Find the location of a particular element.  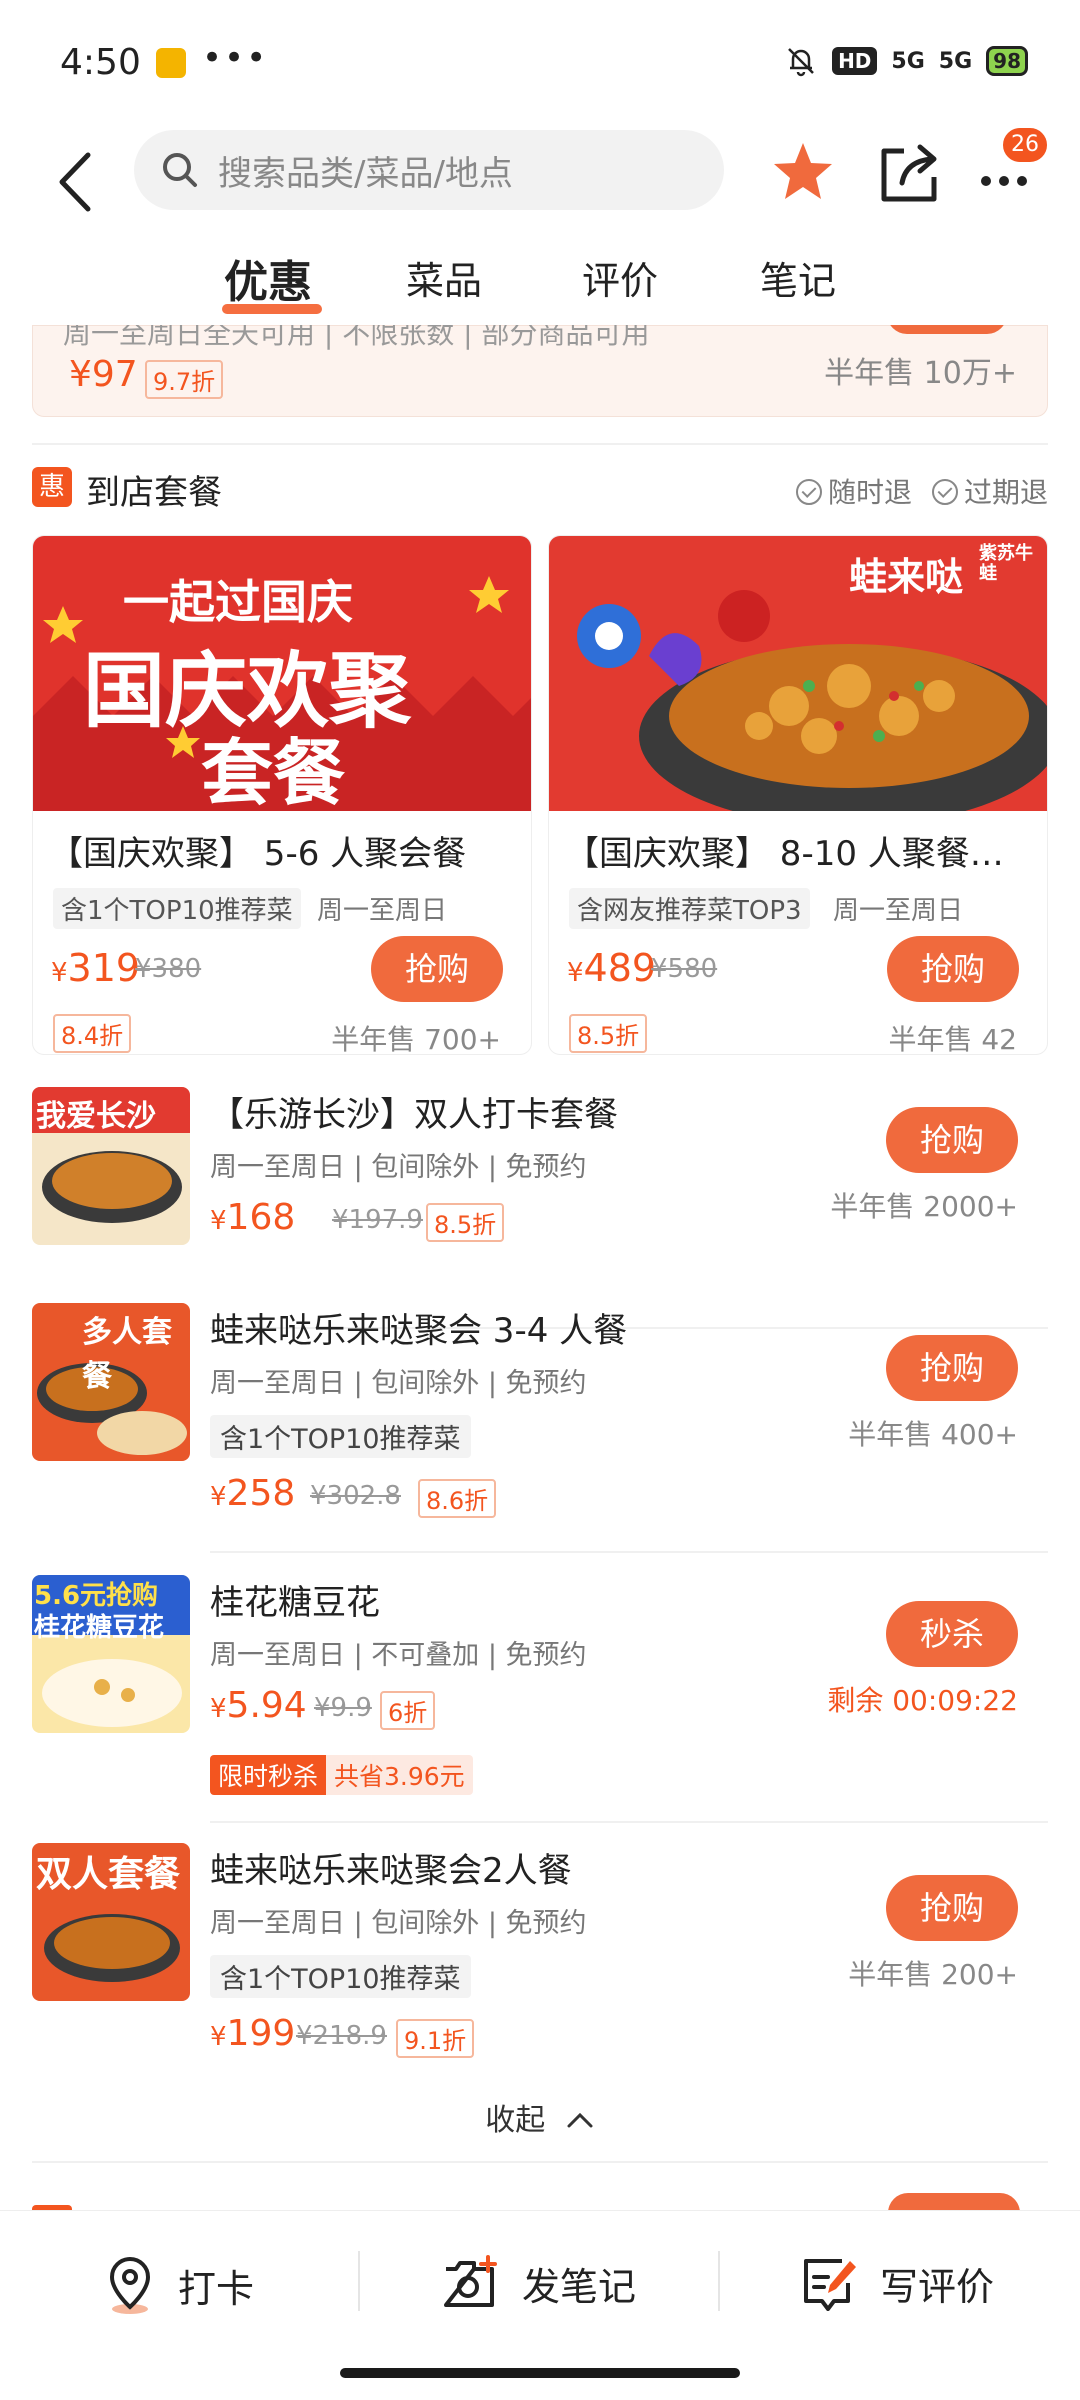

section-title: 到店套餐 is located at coordinates (154, 493).